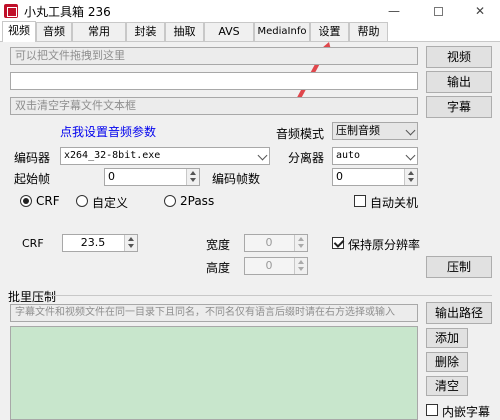  I want to click on encode-frames-spinner: 0, so click(375, 177).